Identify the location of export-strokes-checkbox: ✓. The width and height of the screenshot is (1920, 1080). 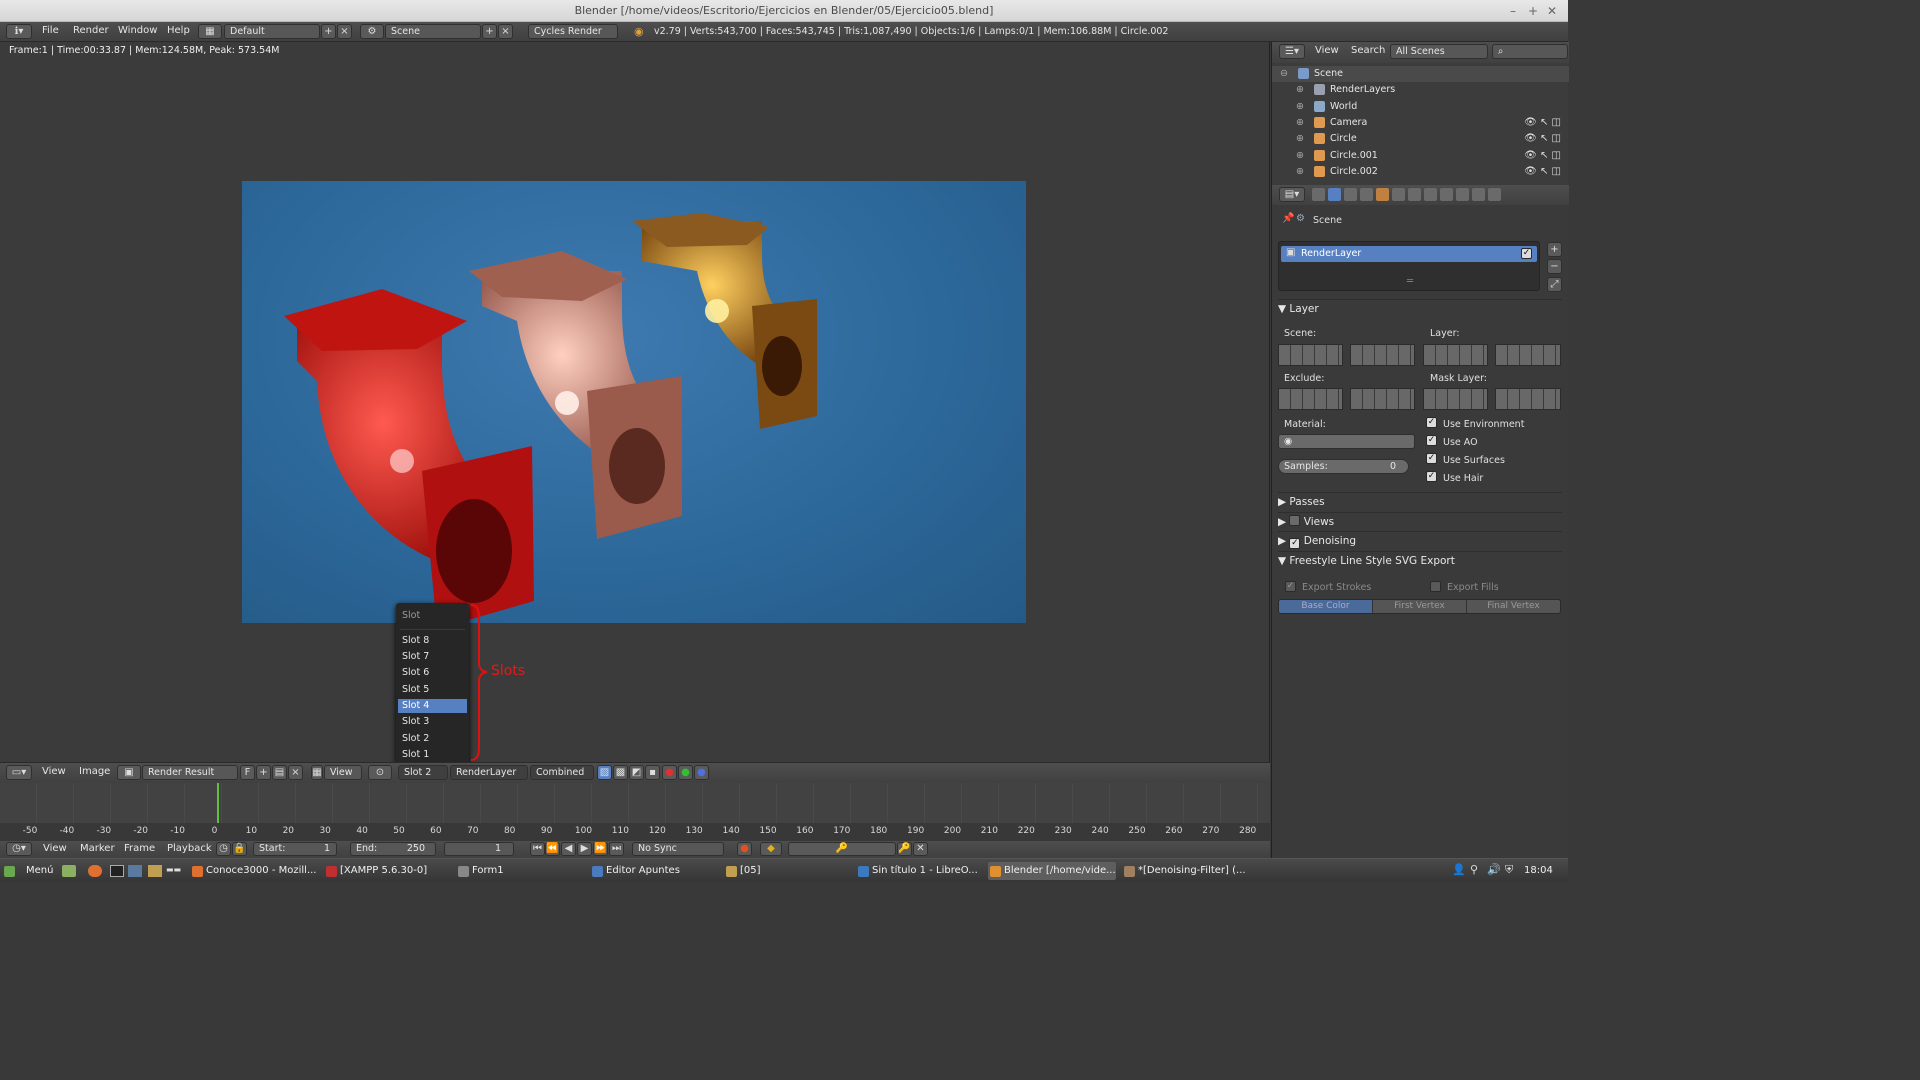
(1290, 586).